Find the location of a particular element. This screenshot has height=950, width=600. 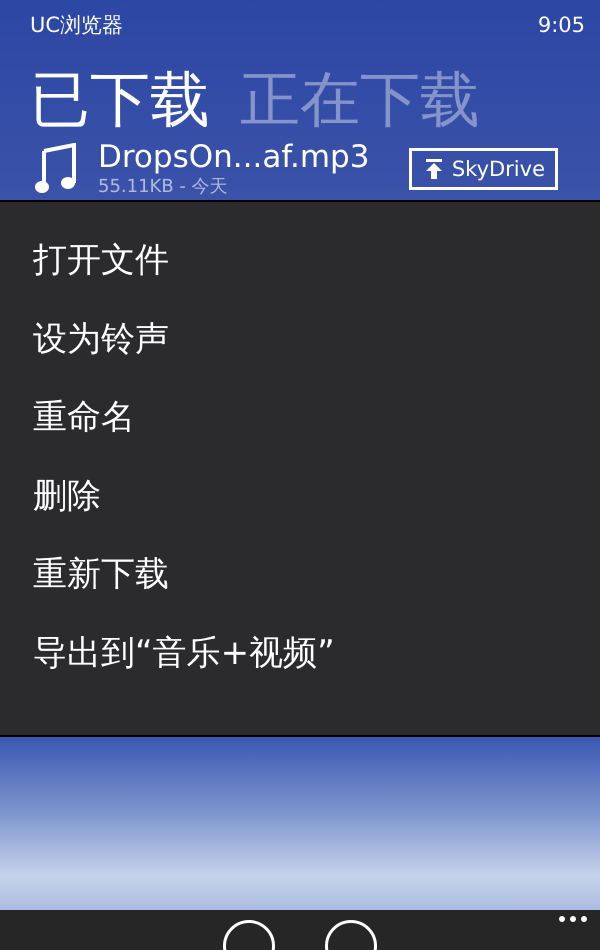

file-meta: 55.11KB - 今天 is located at coordinates (163, 186).